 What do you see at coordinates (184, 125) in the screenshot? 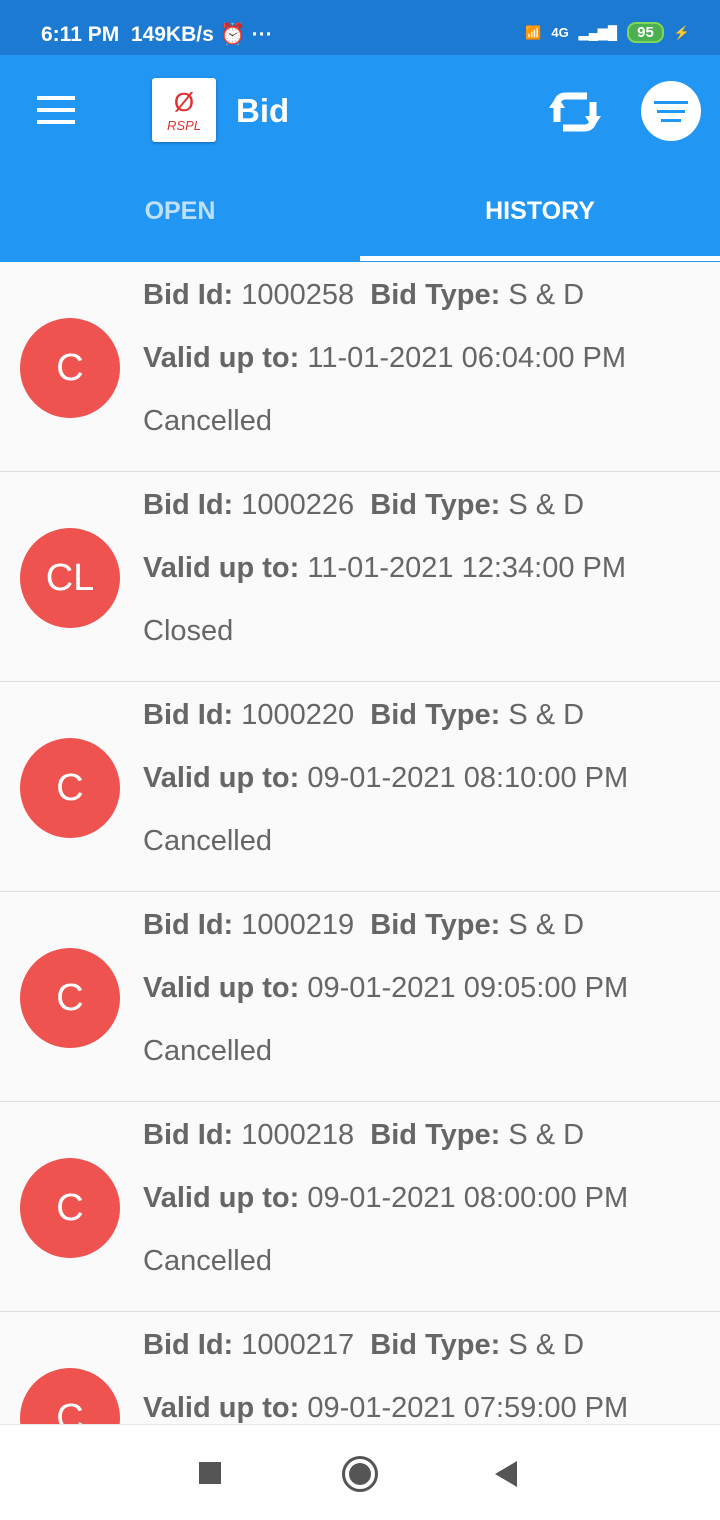
I see `logo-text: RSPL` at bounding box center [184, 125].